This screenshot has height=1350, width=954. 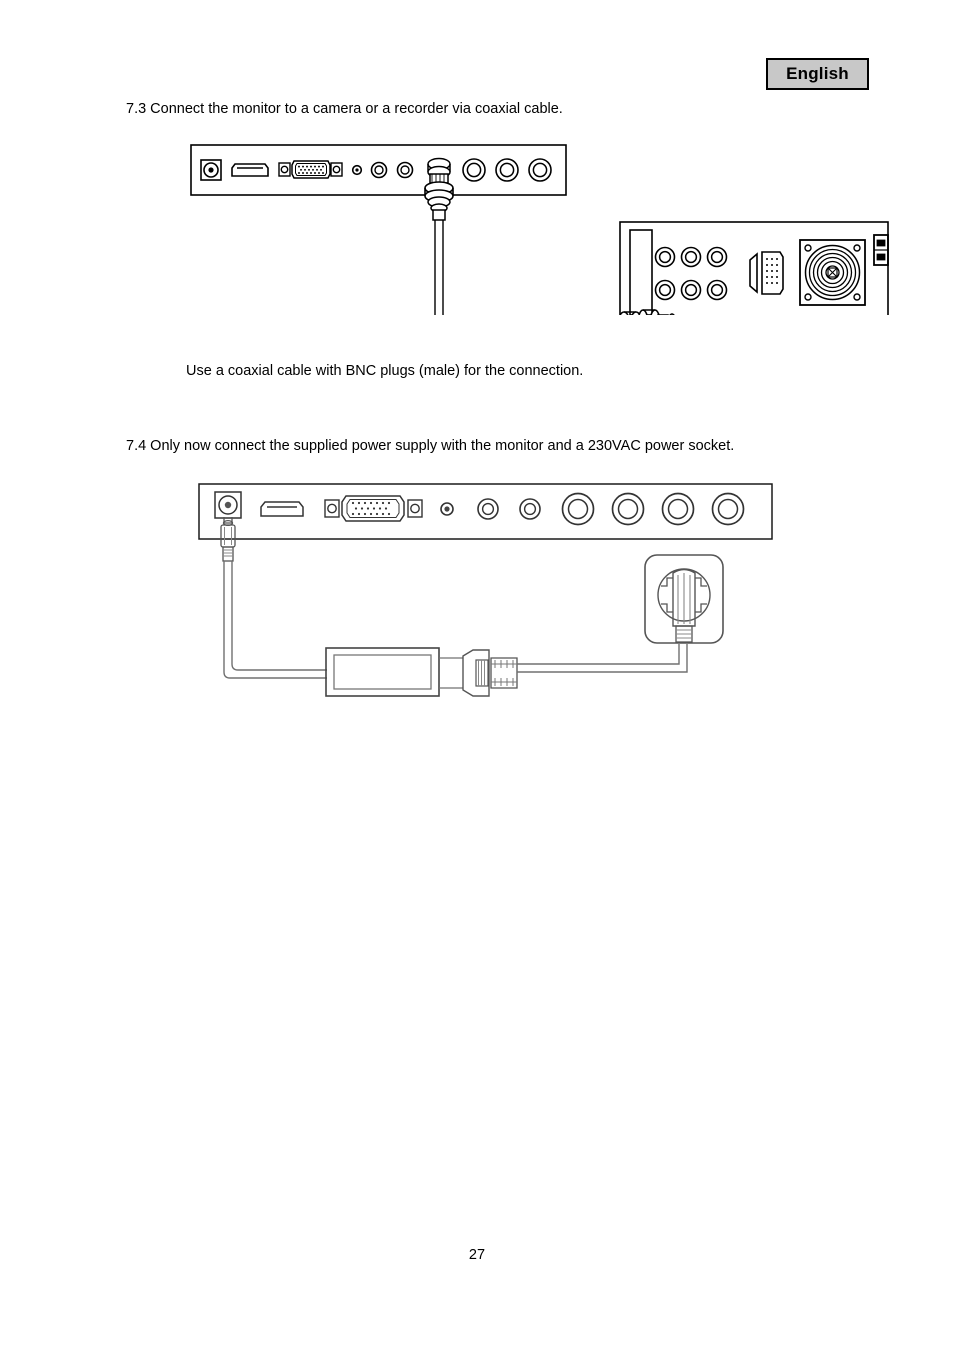 What do you see at coordinates (529, 273) in the screenshot?
I see `coaxial-cable-path` at bounding box center [529, 273].